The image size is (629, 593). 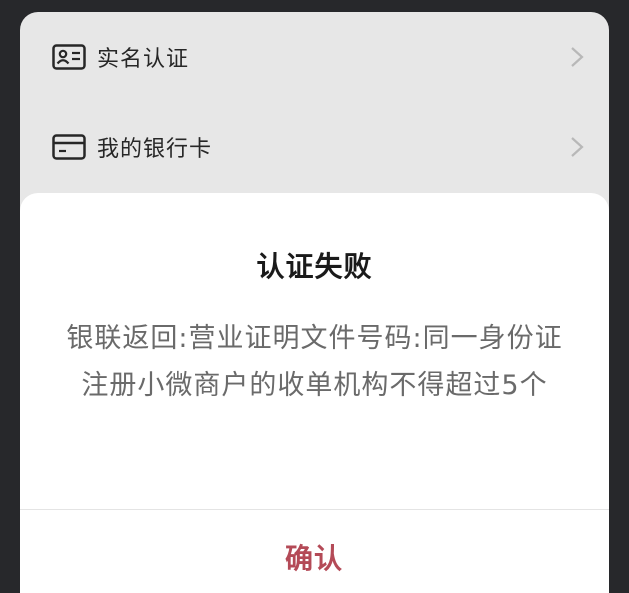 What do you see at coordinates (314, 559) in the screenshot?
I see `confirm-button: 确认` at bounding box center [314, 559].